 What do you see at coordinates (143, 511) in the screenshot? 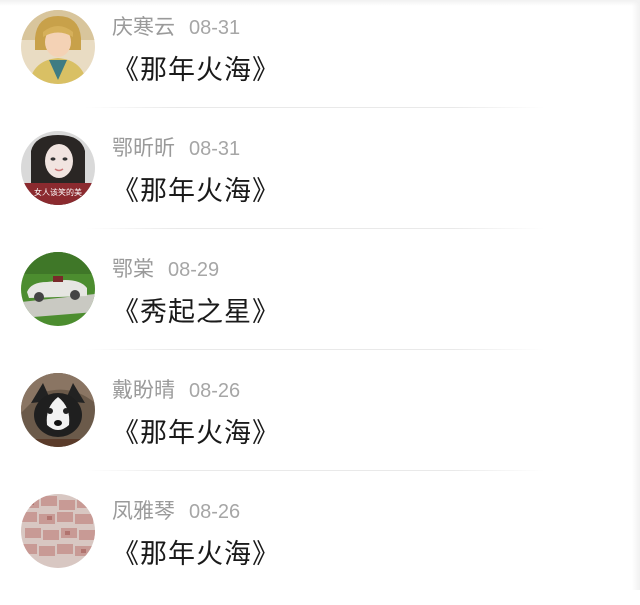
I see `user-name: 凤雅琴` at bounding box center [143, 511].